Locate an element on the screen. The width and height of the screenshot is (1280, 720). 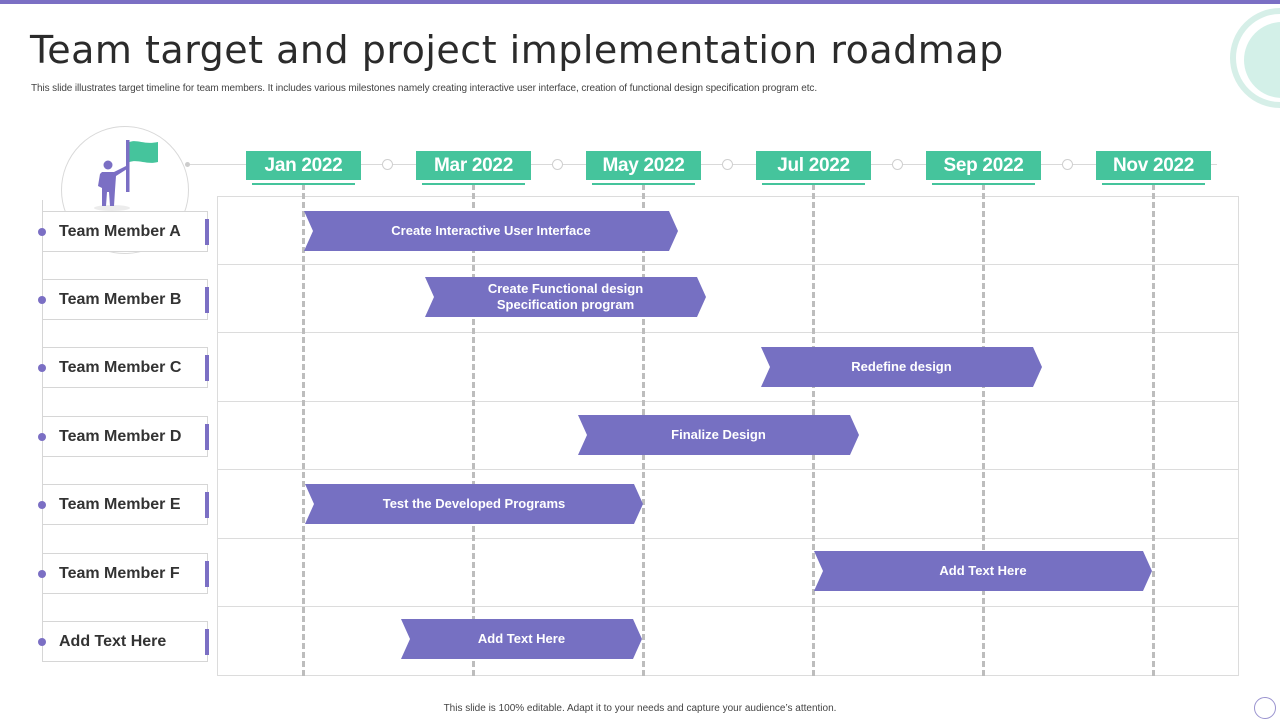
member-card-f: Team Member F is located at coordinates (123, 573).